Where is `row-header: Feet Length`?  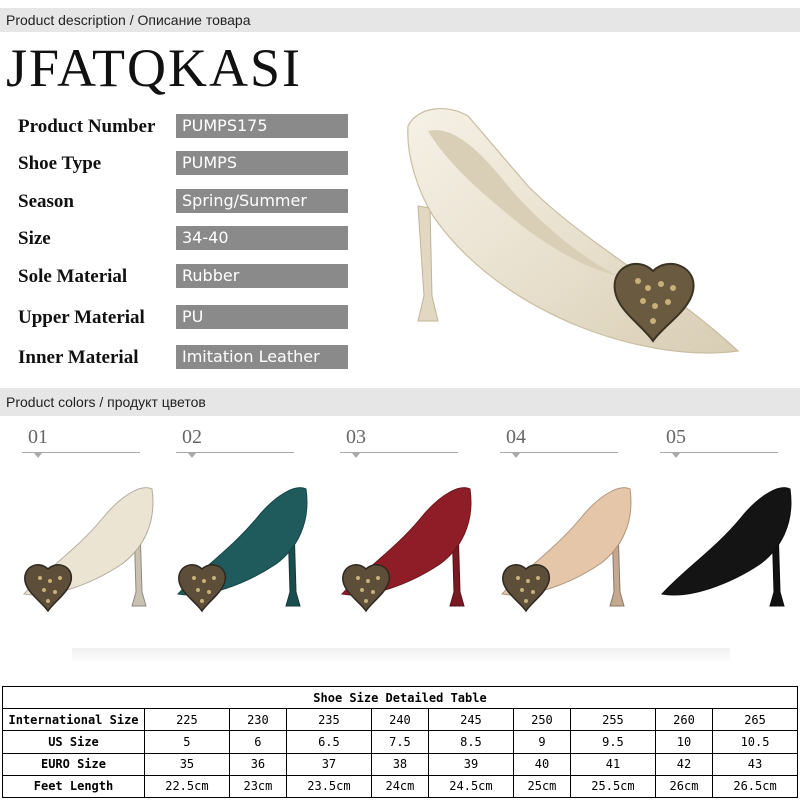 row-header: Feet Length is located at coordinates (73, 786).